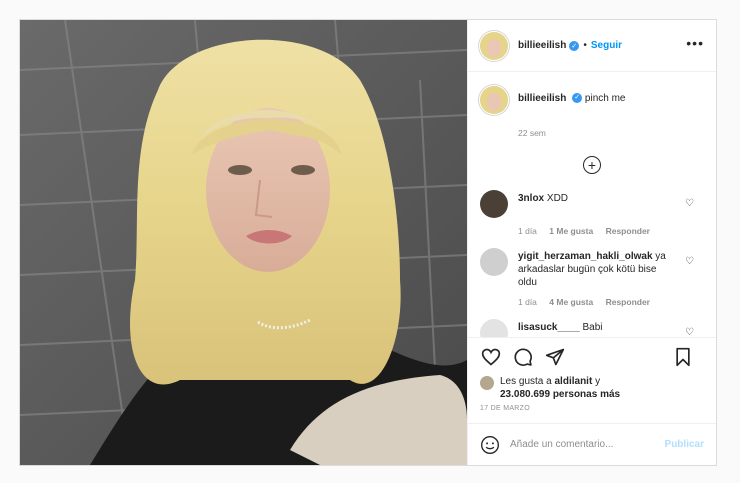  I want to click on caption-age: 22 sem, so click(532, 133).